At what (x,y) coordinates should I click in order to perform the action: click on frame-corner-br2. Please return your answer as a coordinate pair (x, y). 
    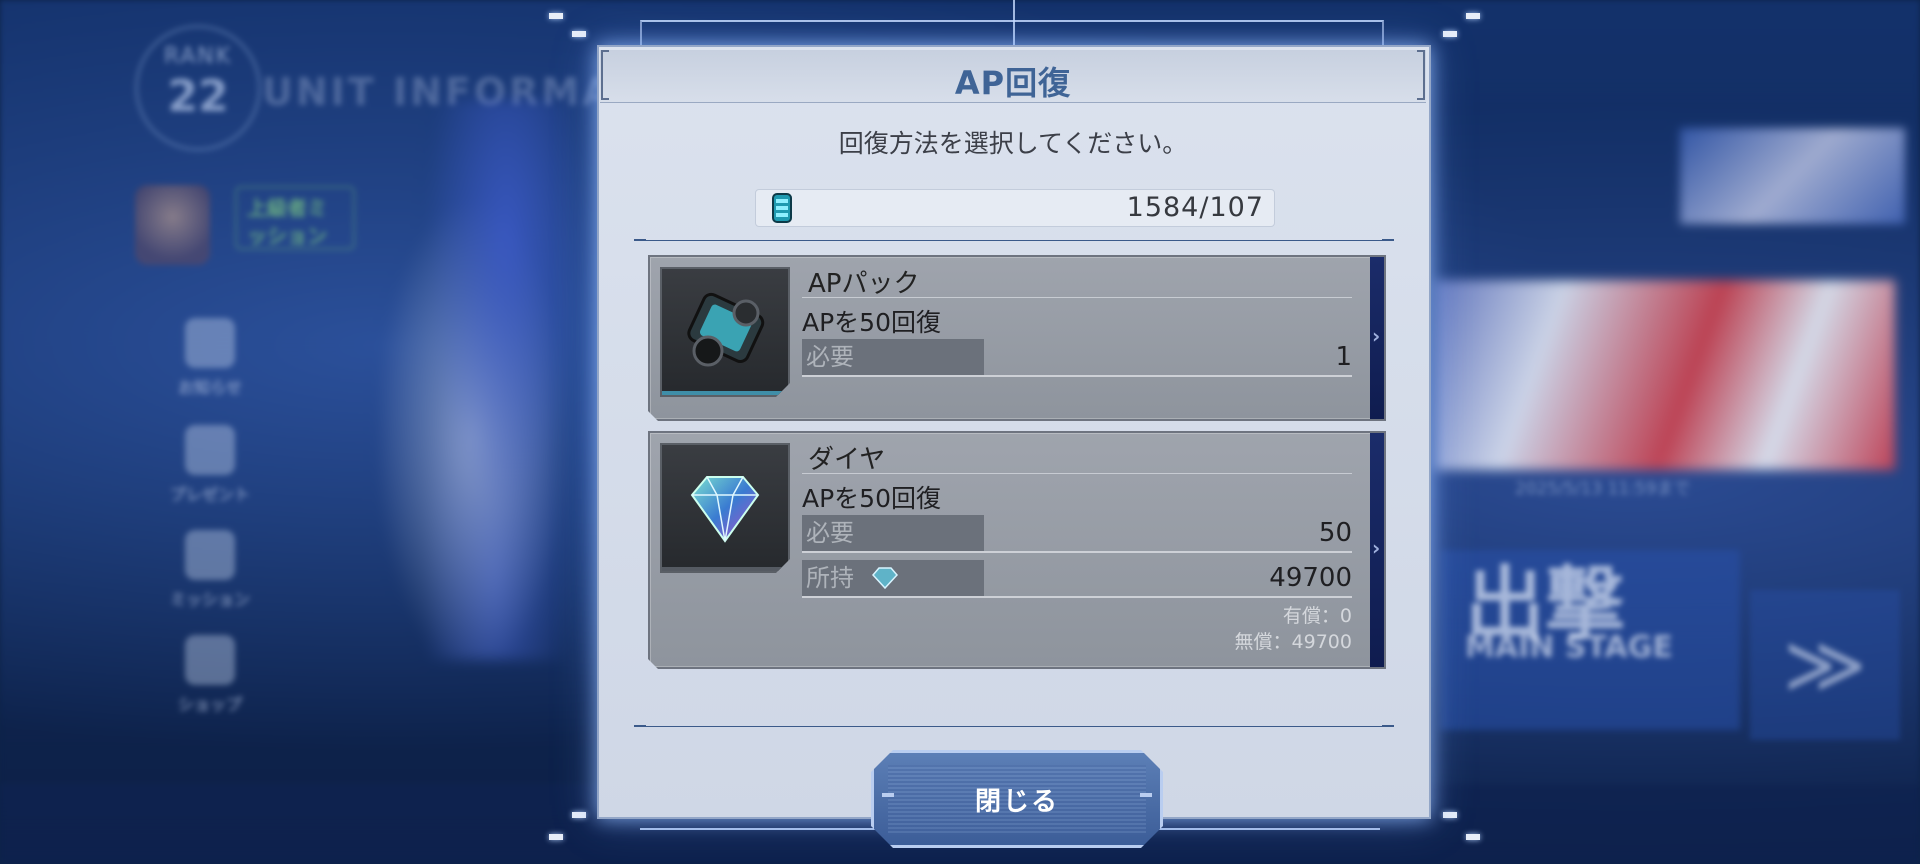
    Looking at the image, I should click on (1473, 837).